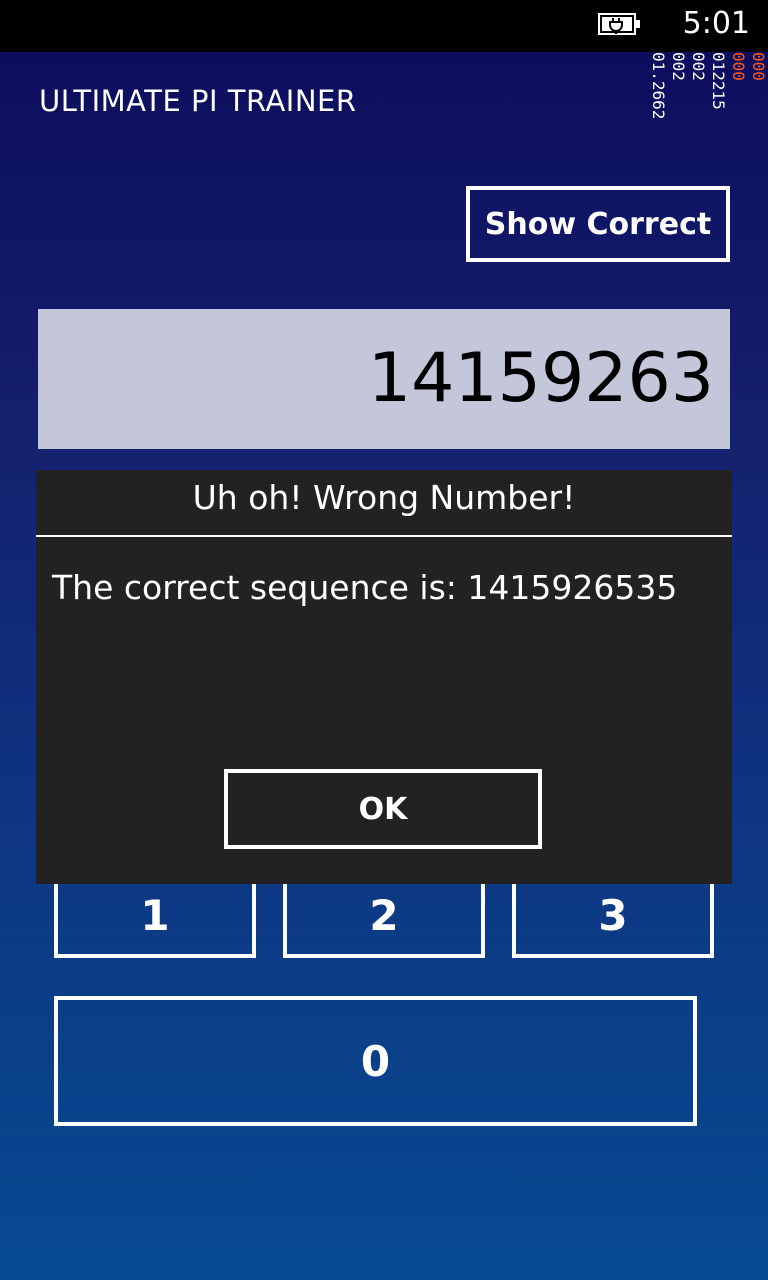 This screenshot has width=768, height=1280. What do you see at coordinates (613, 915) in the screenshot?
I see `key-3-button: 3` at bounding box center [613, 915].